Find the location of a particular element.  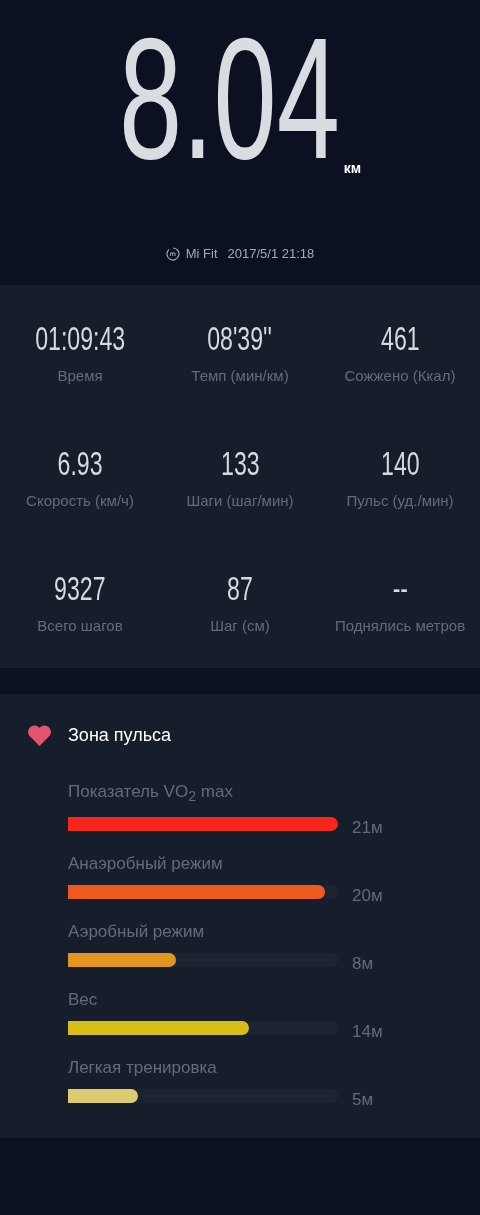

zone-name: Вес is located at coordinates (83, 1000).